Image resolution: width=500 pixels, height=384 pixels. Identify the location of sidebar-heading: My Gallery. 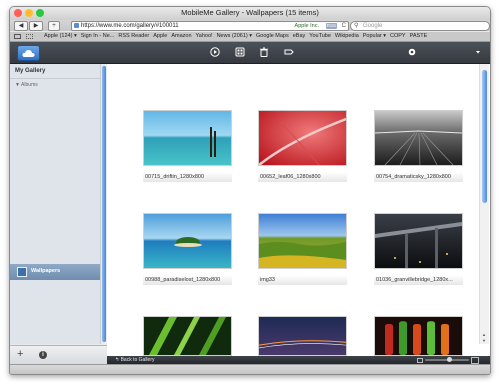
(30, 71).